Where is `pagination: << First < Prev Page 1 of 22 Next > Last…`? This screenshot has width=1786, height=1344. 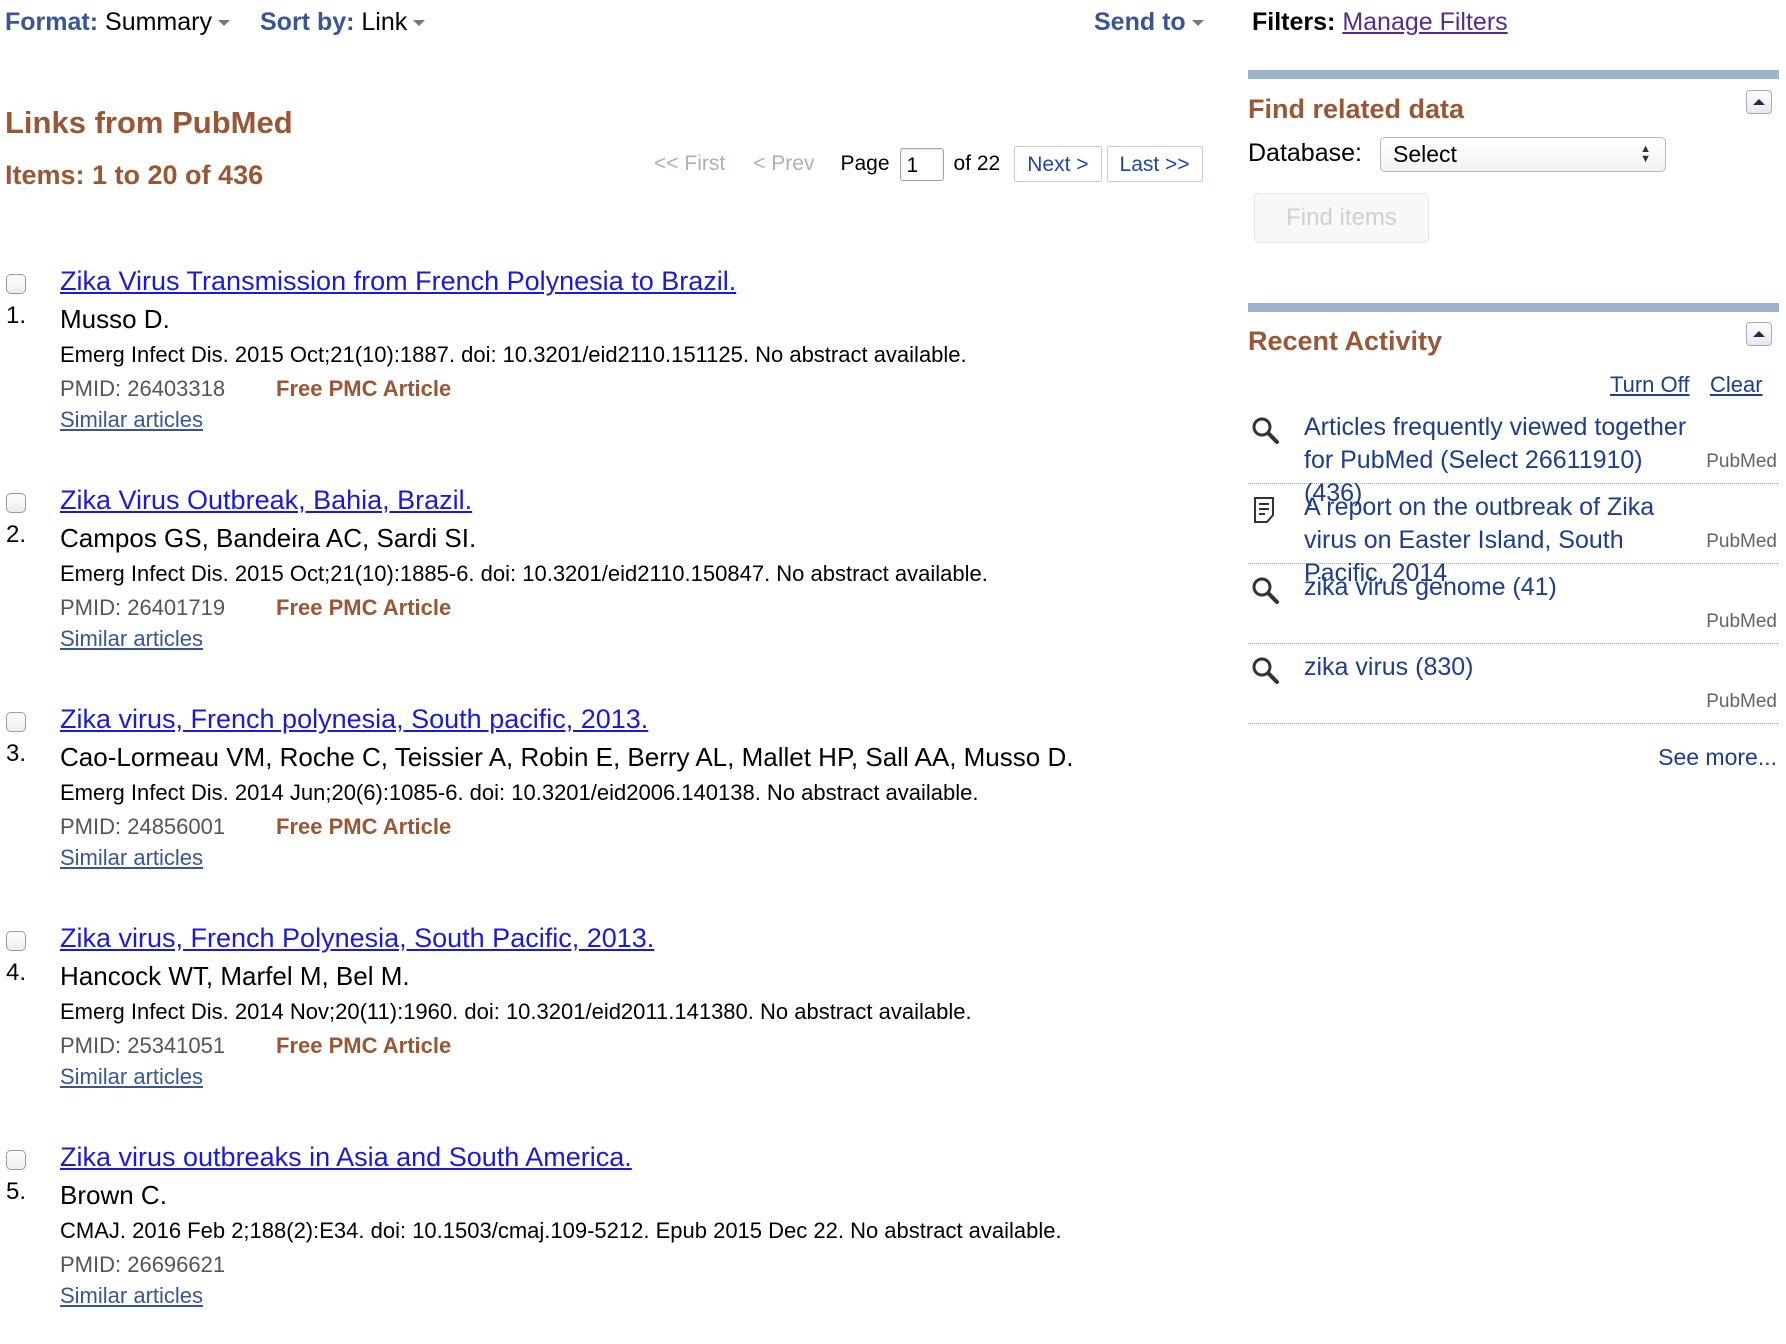
pagination: << First < Prev Page 1 of 22 Next > Last… is located at coordinates (928, 164).